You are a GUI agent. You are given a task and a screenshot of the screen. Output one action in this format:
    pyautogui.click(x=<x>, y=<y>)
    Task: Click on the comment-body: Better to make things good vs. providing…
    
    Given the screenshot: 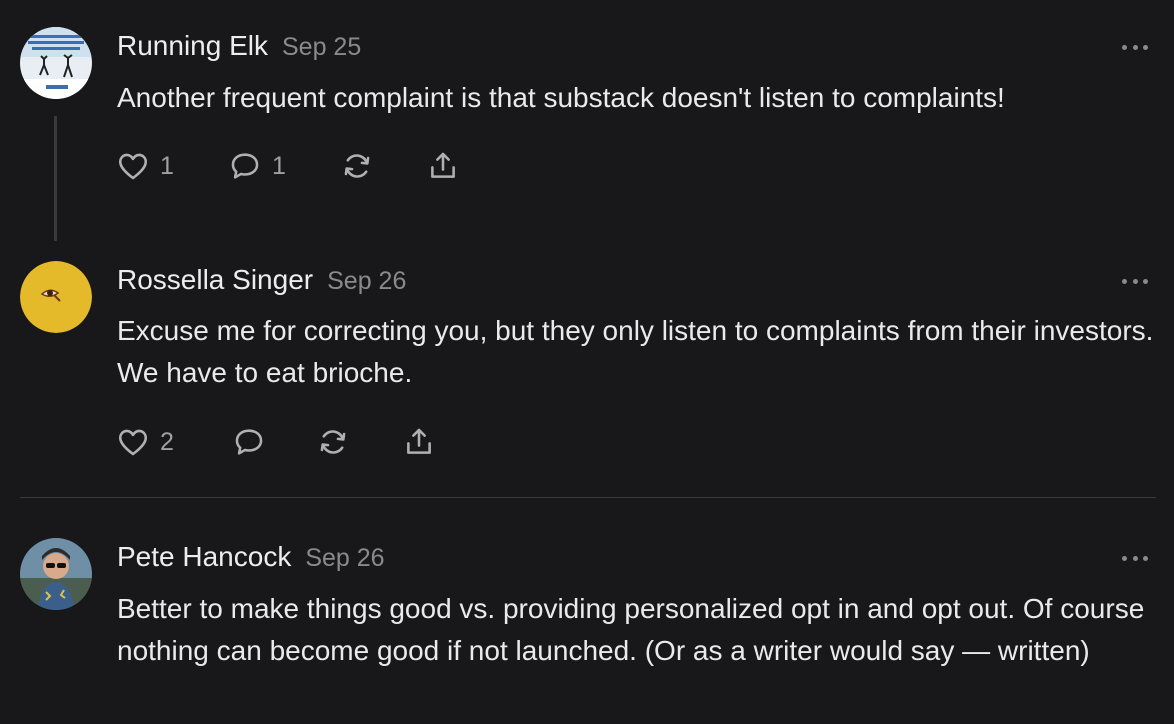 What is the action you would take?
    pyautogui.click(x=631, y=629)
    